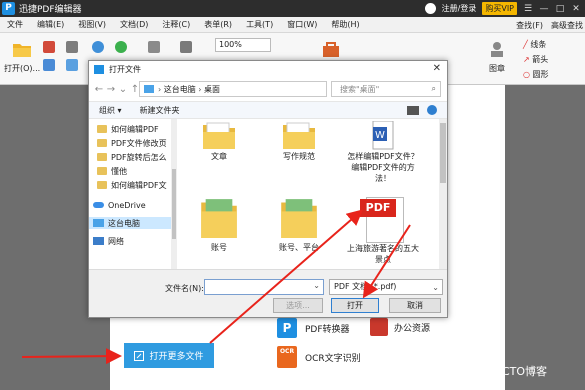  What do you see at coordinates (286, 276) in the screenshot?
I see `arrow-to-pdf-file` at bounding box center [286, 276].